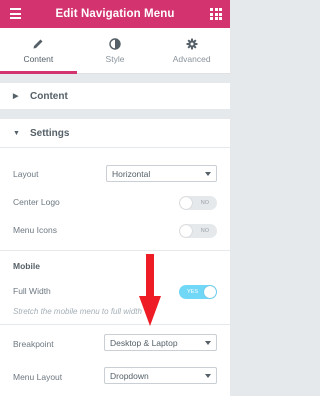 The height and width of the screenshot is (396, 320). Describe the element at coordinates (160, 375) in the screenshot. I see `menu-layout-select: Dropdown` at that location.